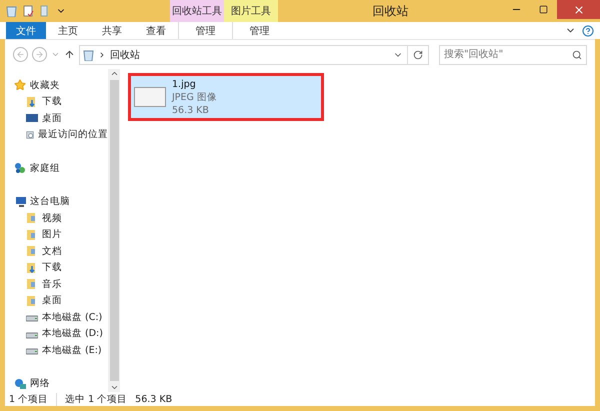  Describe the element at coordinates (56, 85) in the screenshot. I see `nav-item: 收藏夹` at that location.